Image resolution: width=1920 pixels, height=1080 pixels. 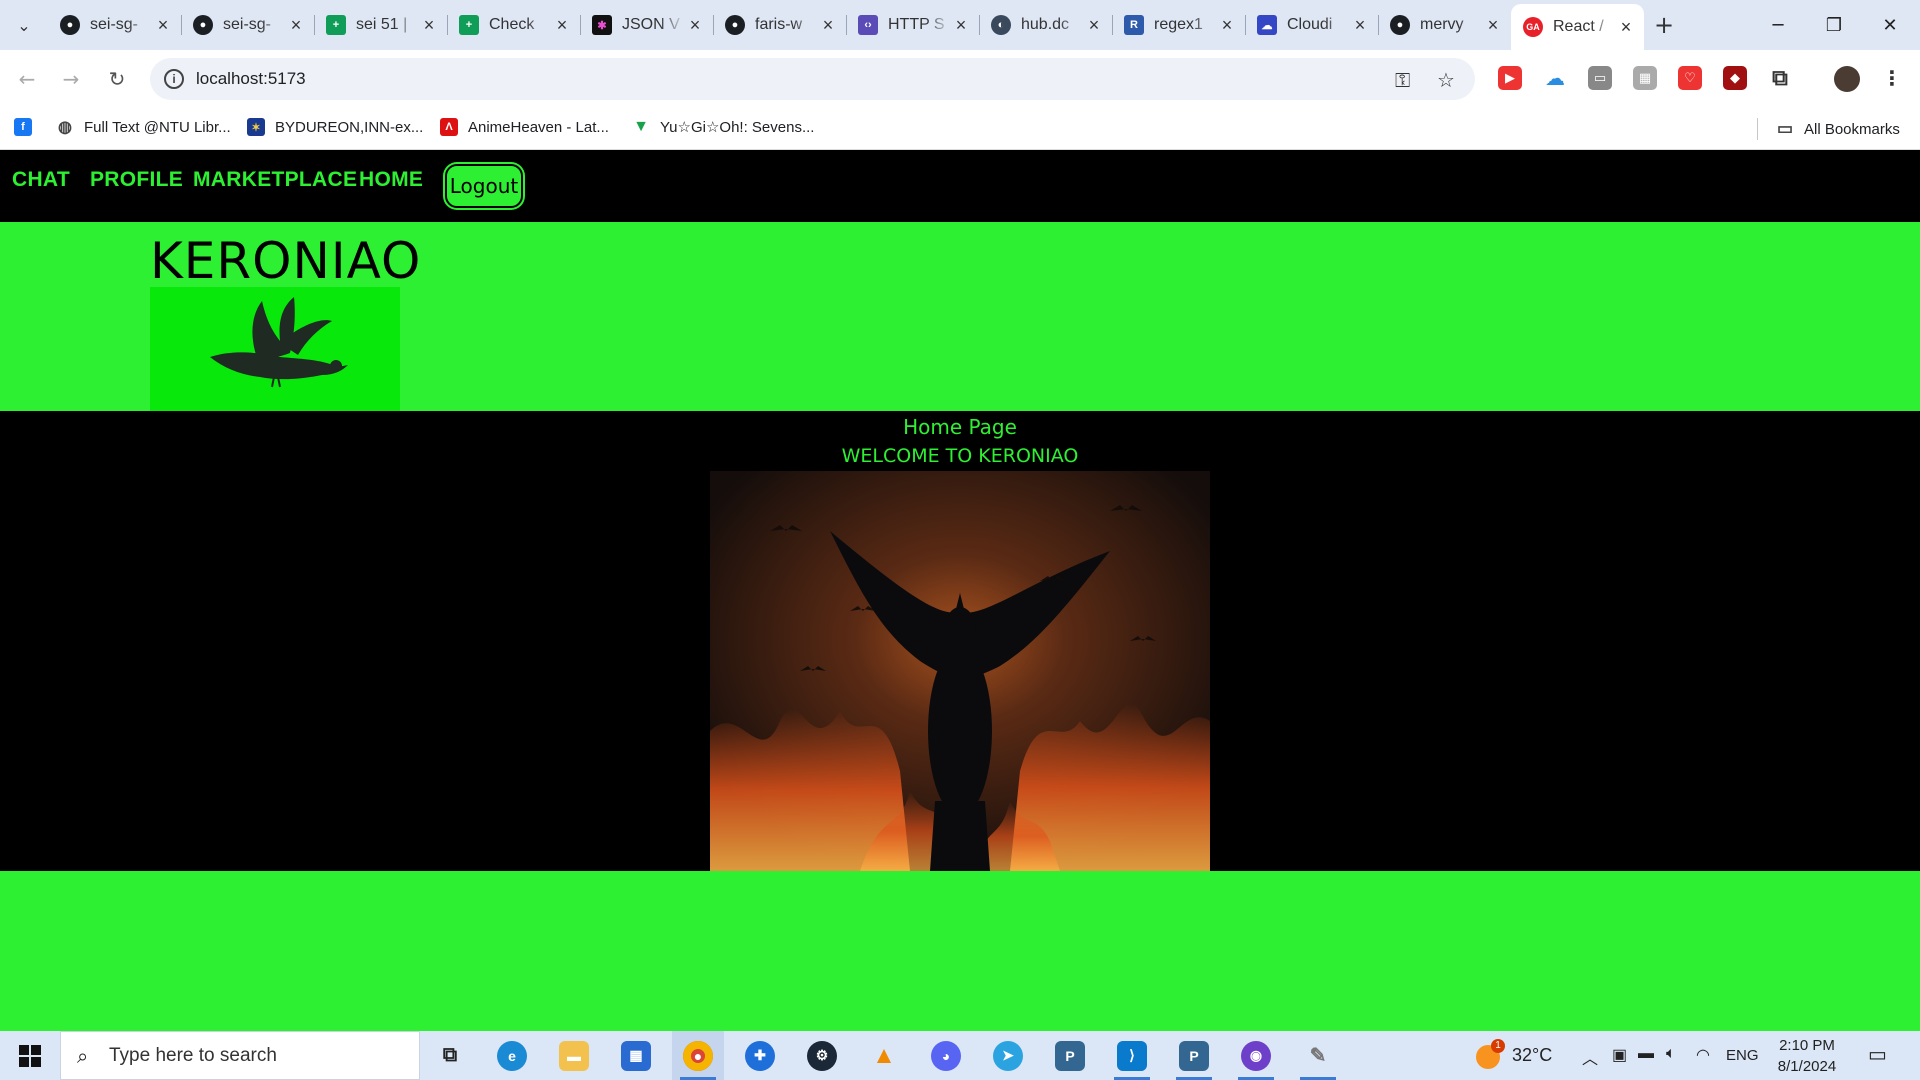 What do you see at coordinates (1070, 1055) in the screenshot?
I see `postgres-icon: P` at bounding box center [1070, 1055].